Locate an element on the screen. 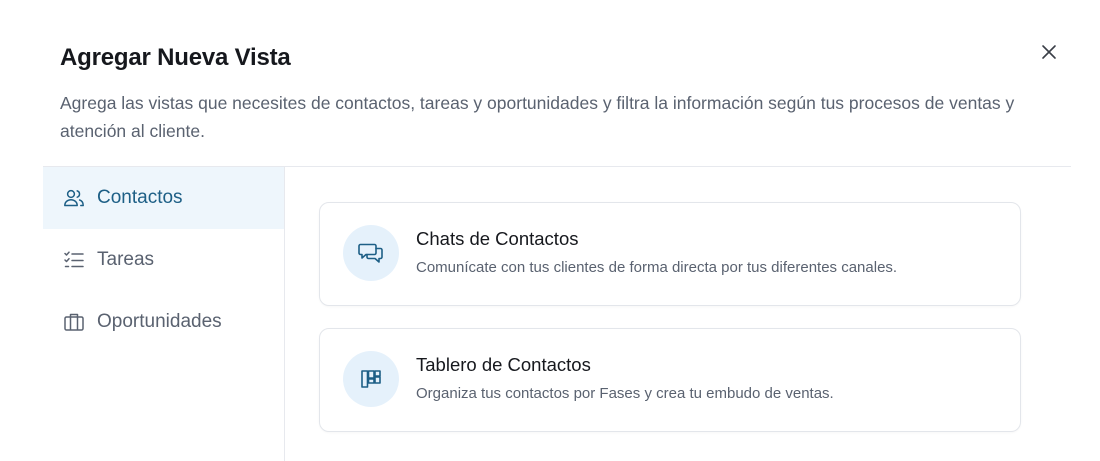 This screenshot has width=1100, height=461. close-button is located at coordinates (1049, 52).